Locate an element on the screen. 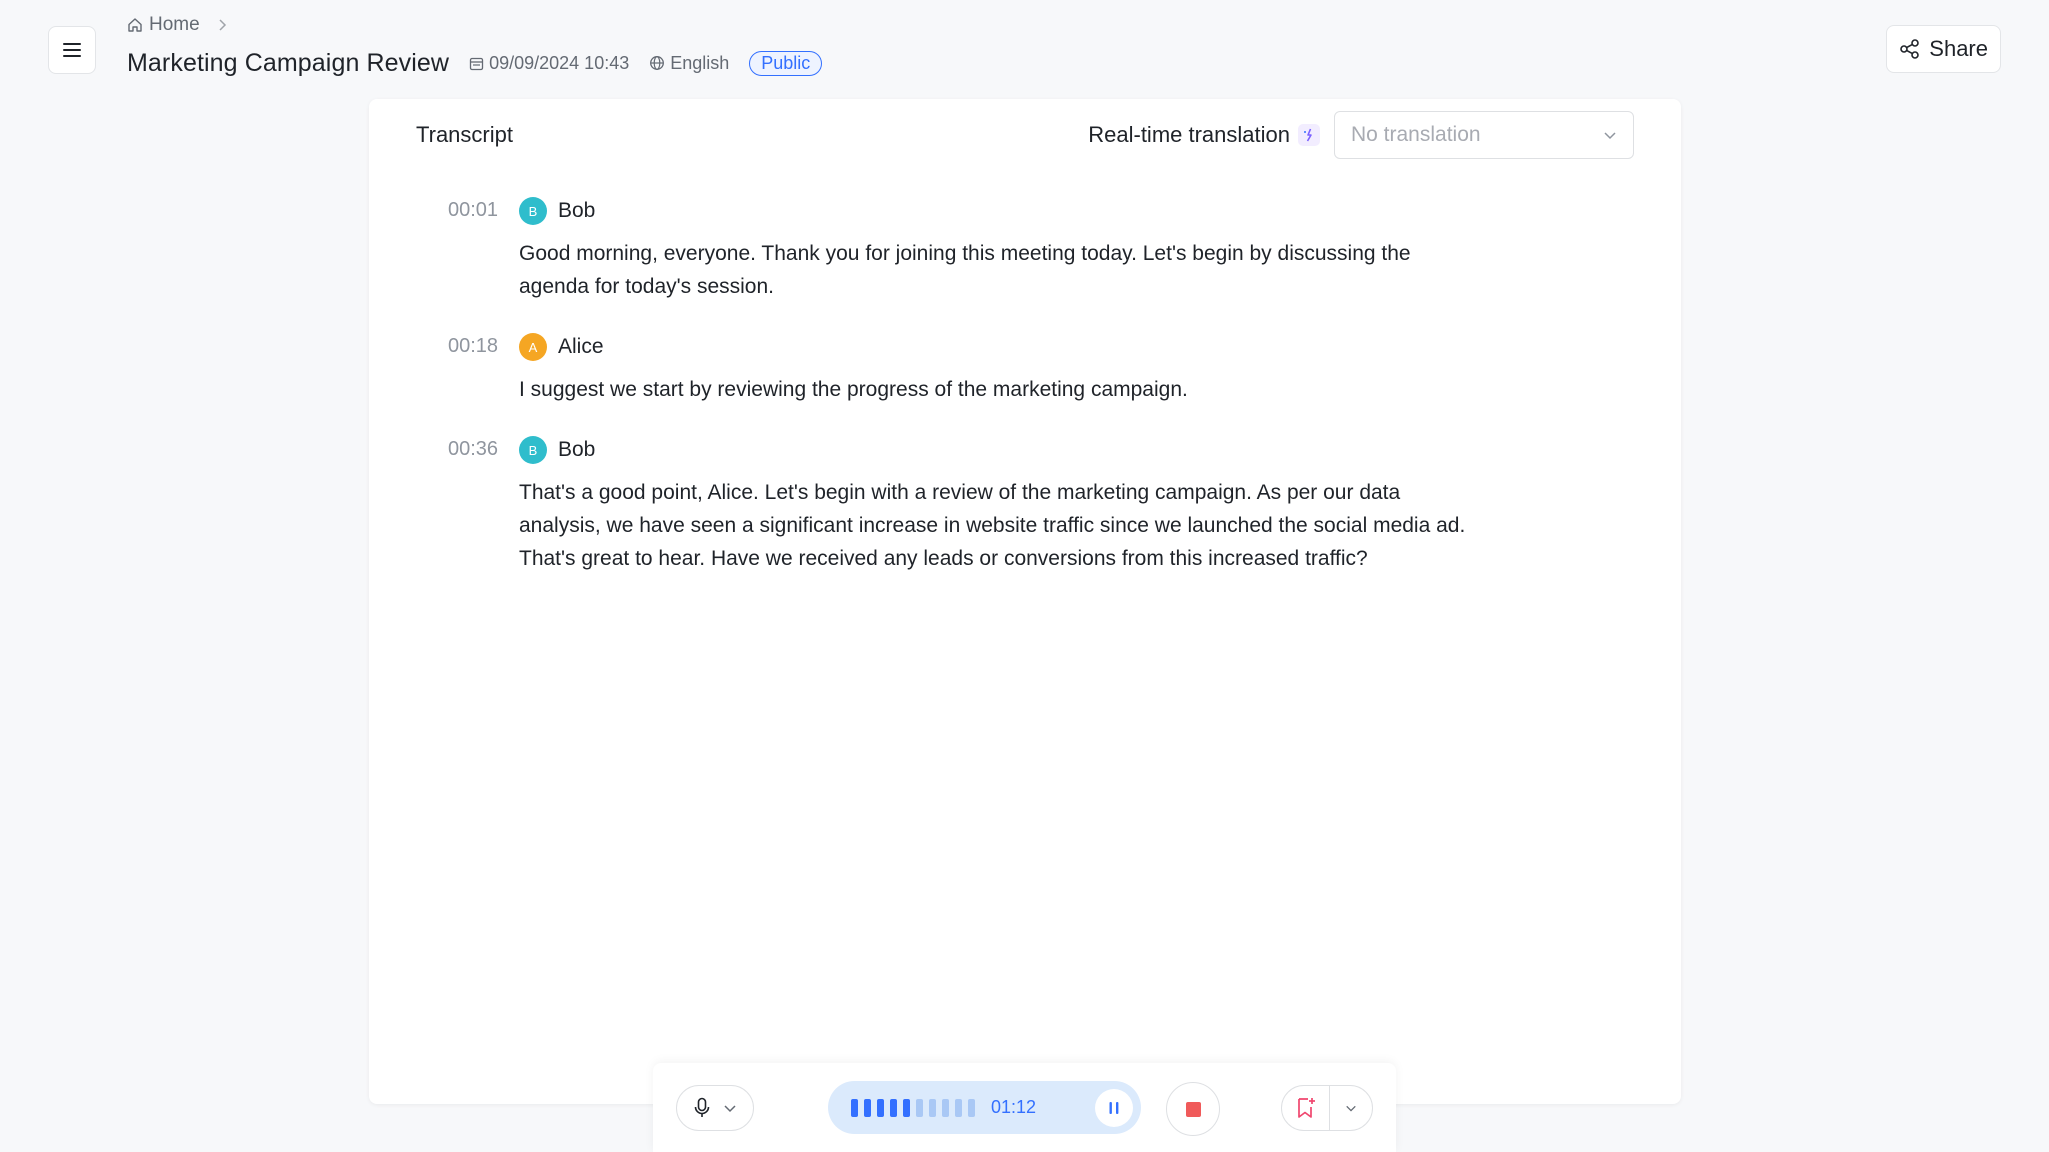  calendar-icon is located at coordinates (476, 63).